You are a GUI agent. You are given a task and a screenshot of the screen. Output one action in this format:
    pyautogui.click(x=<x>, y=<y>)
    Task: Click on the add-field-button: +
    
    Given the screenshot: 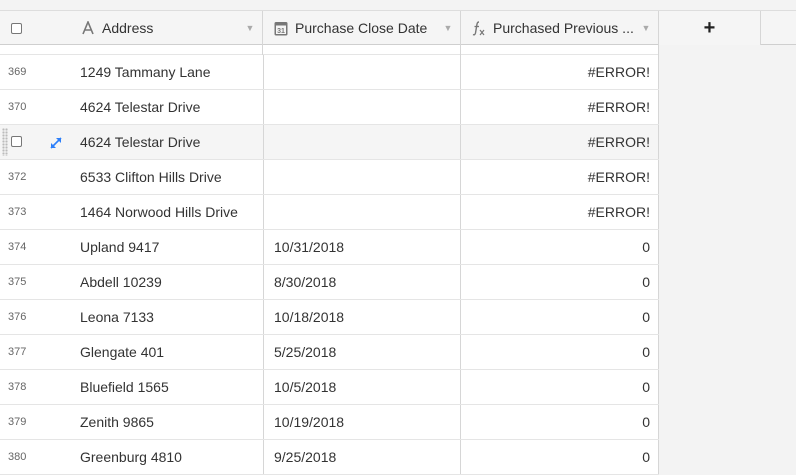 What is the action you would take?
    pyautogui.click(x=710, y=28)
    